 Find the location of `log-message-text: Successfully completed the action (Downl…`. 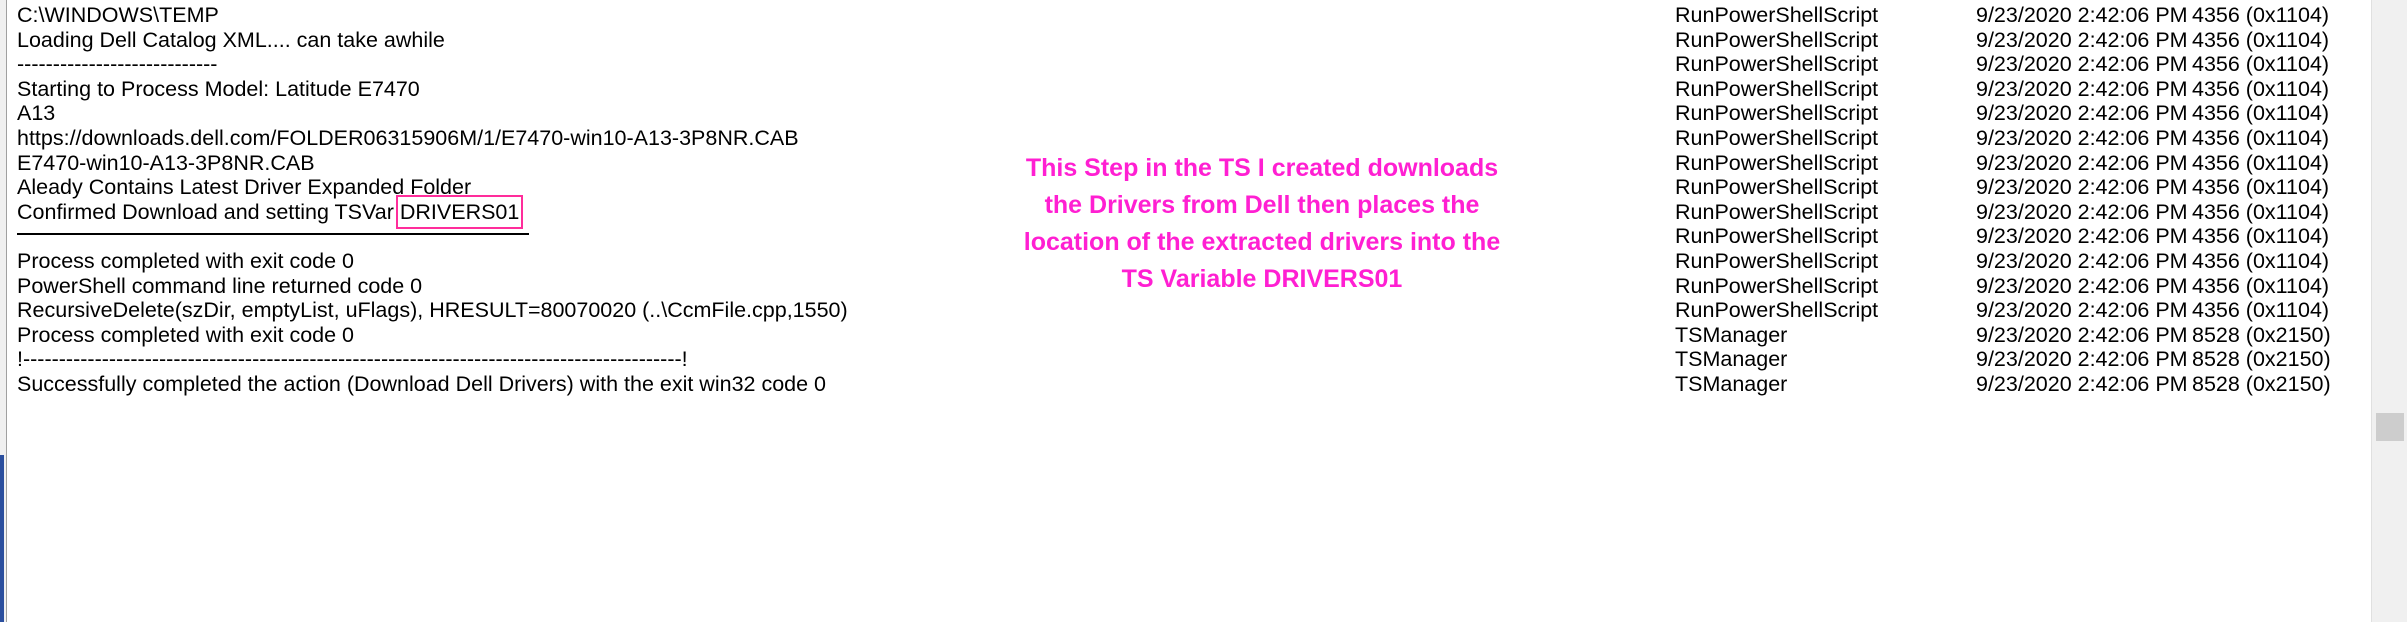

log-message-text: Successfully completed the action (Downl… is located at coordinates (422, 384).